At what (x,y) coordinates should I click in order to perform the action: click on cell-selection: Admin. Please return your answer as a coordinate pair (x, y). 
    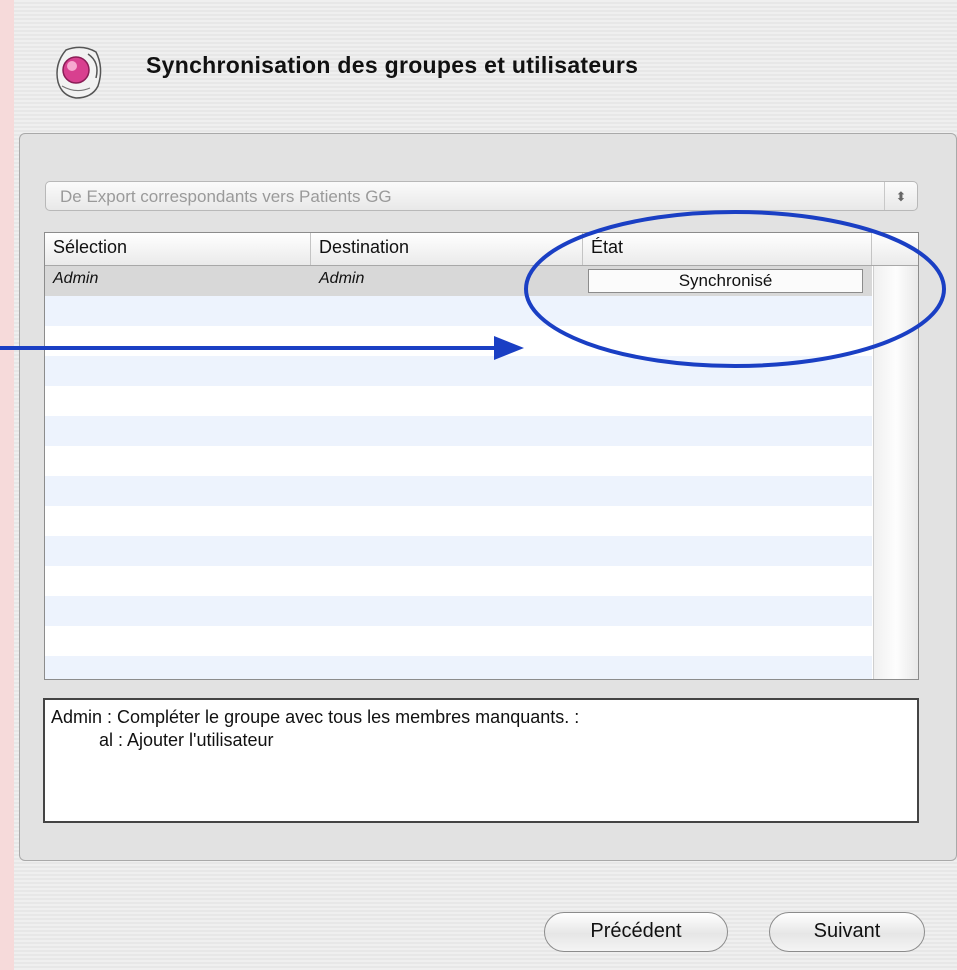
    Looking at the image, I should click on (76, 278).